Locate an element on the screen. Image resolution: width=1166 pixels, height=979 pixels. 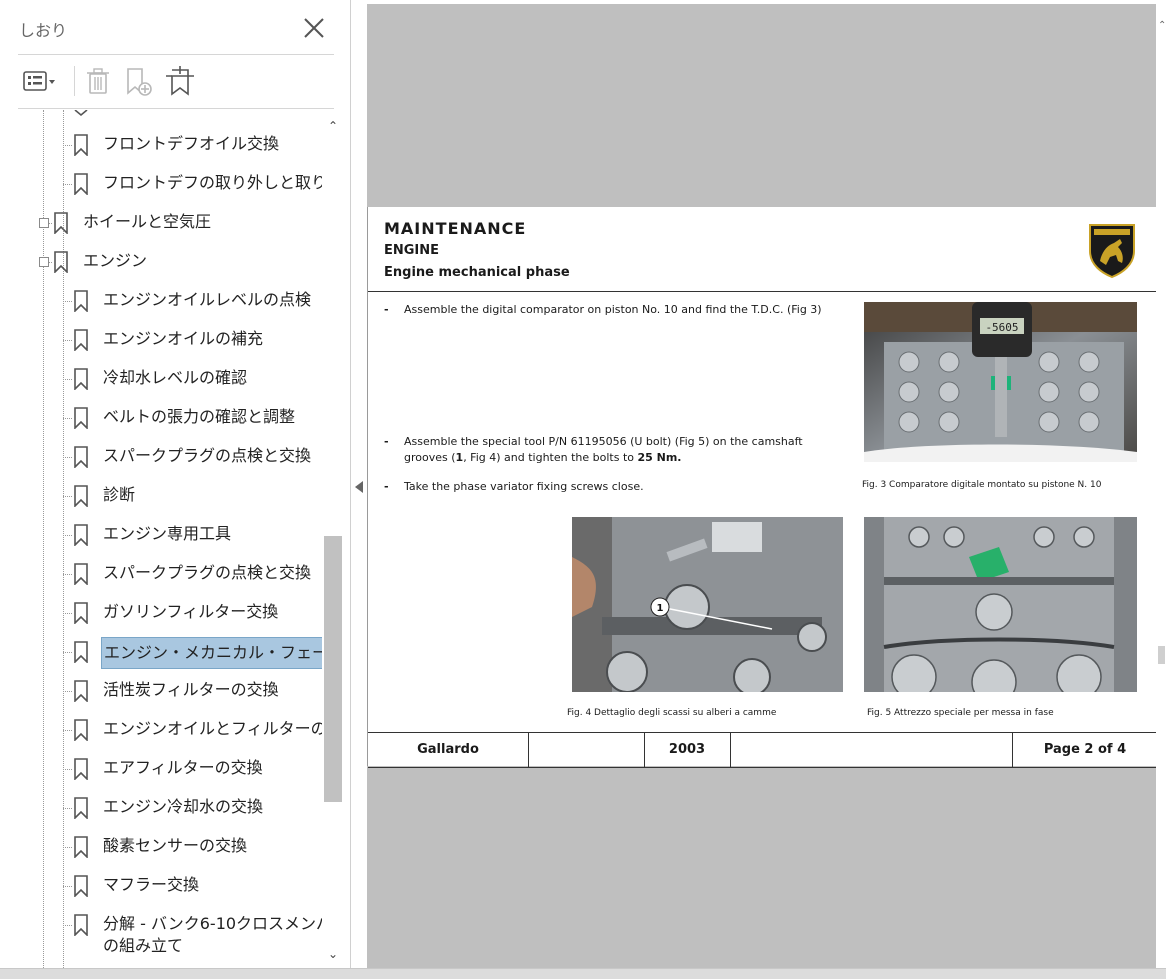
bookmark-item: 酸素センサーの交換 is located at coordinates (192, 847).